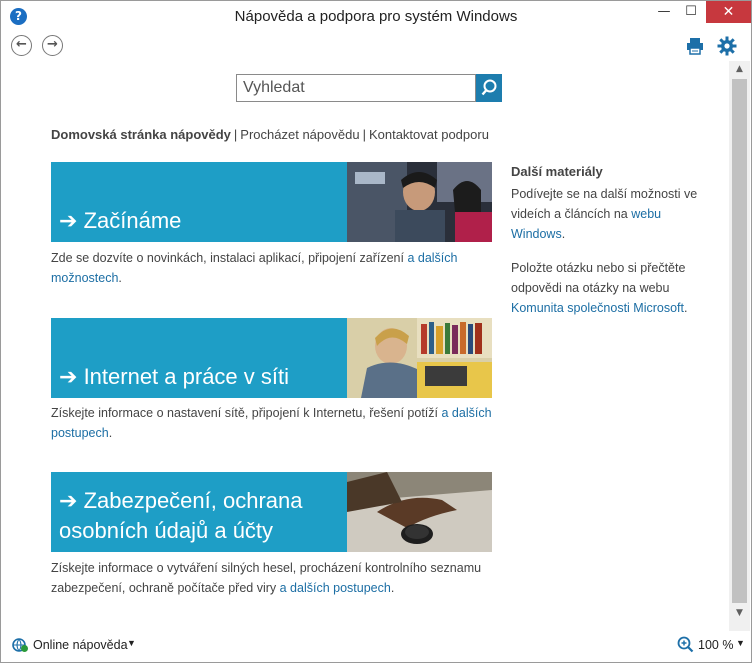 This screenshot has height=663, width=752. Describe the element at coordinates (664, 12) in the screenshot. I see `minimize-button: —` at that location.